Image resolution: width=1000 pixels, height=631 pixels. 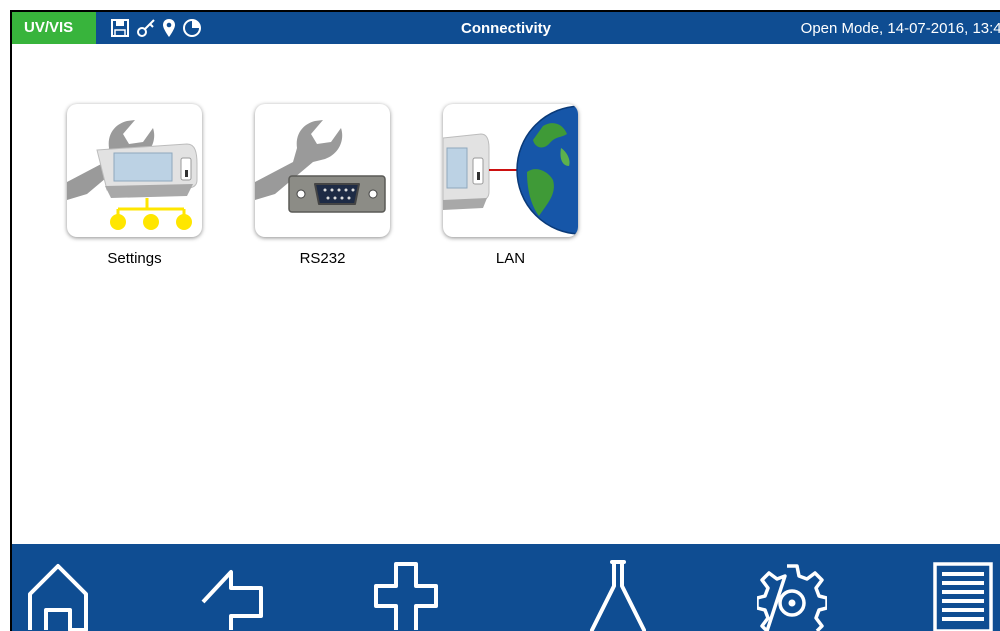 What do you see at coordinates (322, 258) in the screenshot?
I see `tile-label-rs232: RS232` at bounding box center [322, 258].